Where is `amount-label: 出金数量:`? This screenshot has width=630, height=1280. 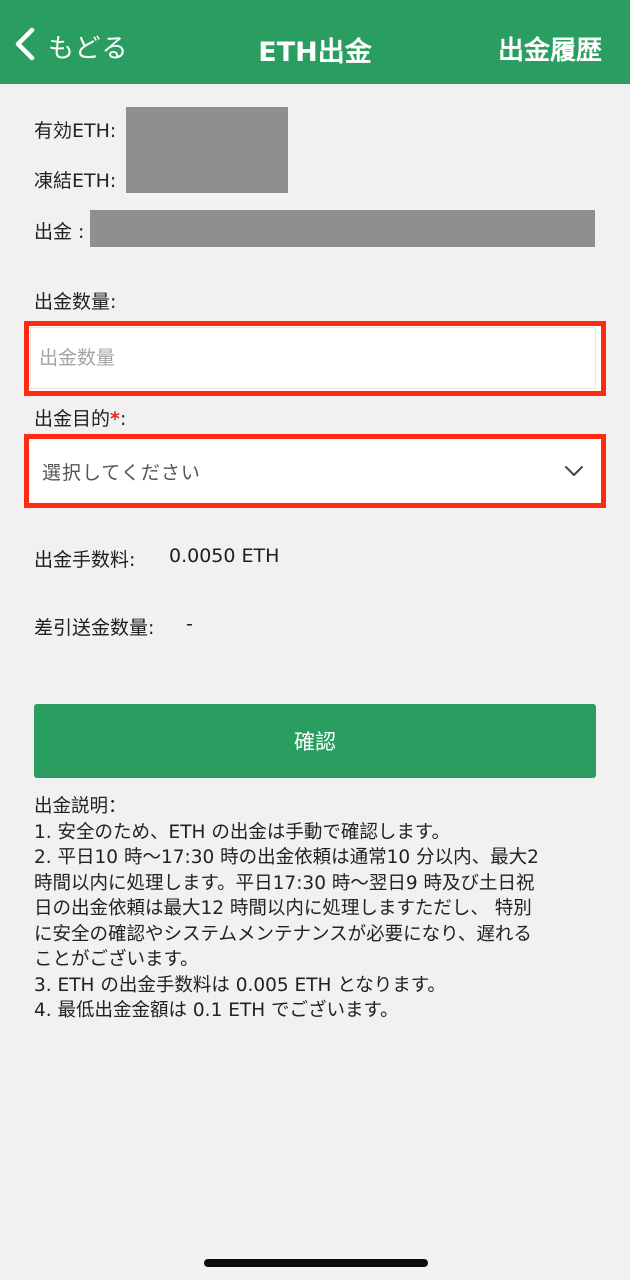
amount-label: 出金数量: is located at coordinates (75, 302).